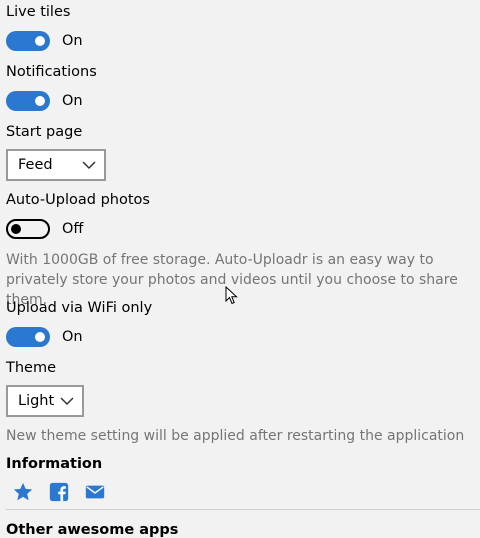  Describe the element at coordinates (72, 337) in the screenshot. I see `upload-wifi-state: On` at that location.